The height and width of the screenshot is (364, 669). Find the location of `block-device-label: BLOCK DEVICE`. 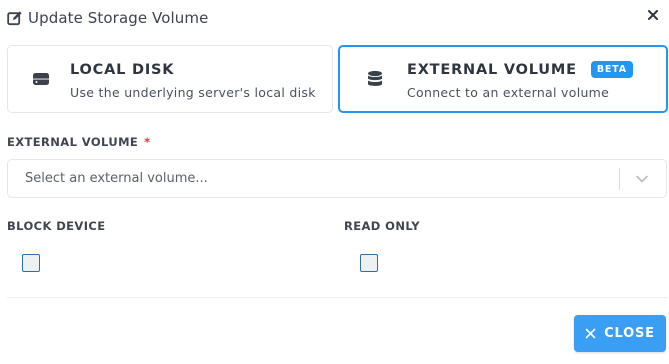

block-device-label: BLOCK DEVICE is located at coordinates (56, 226).